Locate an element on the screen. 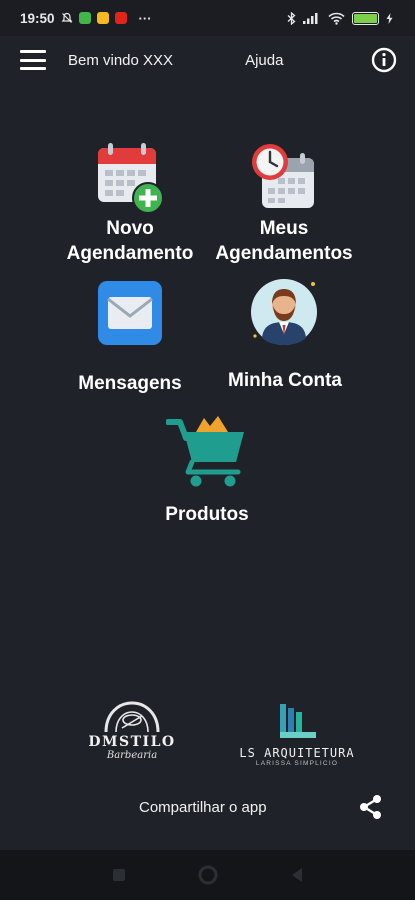 This screenshot has width=415, height=900. back-icon is located at coordinates (297, 875).